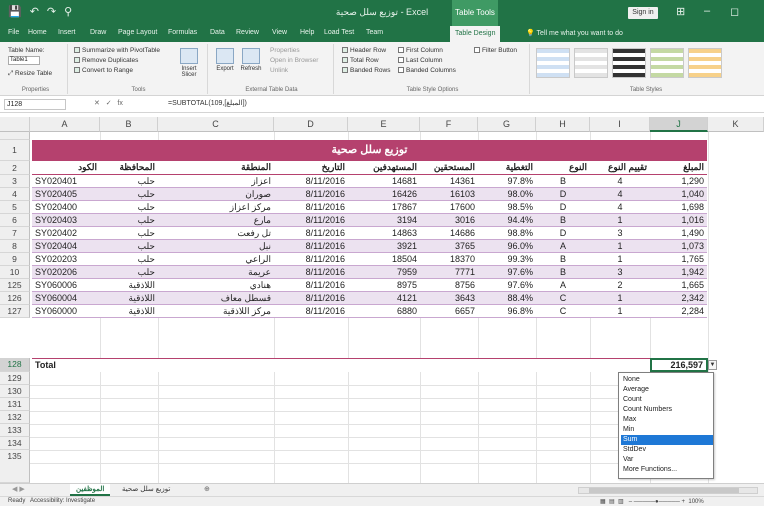 The height and width of the screenshot is (506, 764). Describe the element at coordinates (507, 259) in the screenshot. I see `cell-coverage: 99.3%` at that location.